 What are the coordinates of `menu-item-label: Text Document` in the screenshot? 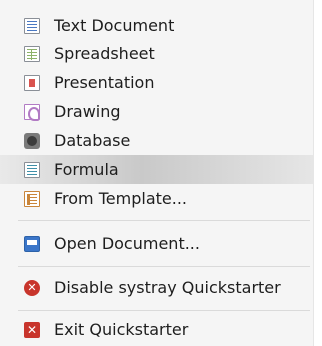 It's located at (114, 25).